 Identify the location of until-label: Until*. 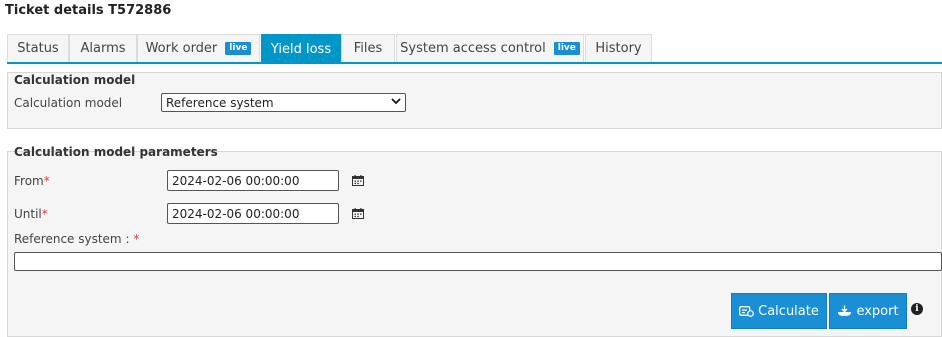
(31, 214).